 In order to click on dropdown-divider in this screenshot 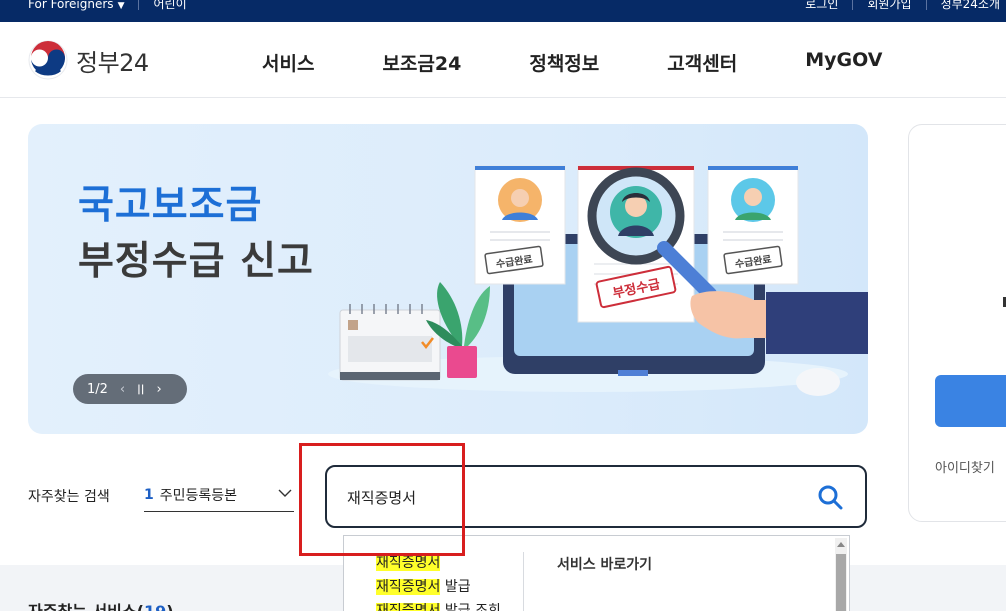, I will do `click(523, 581)`.